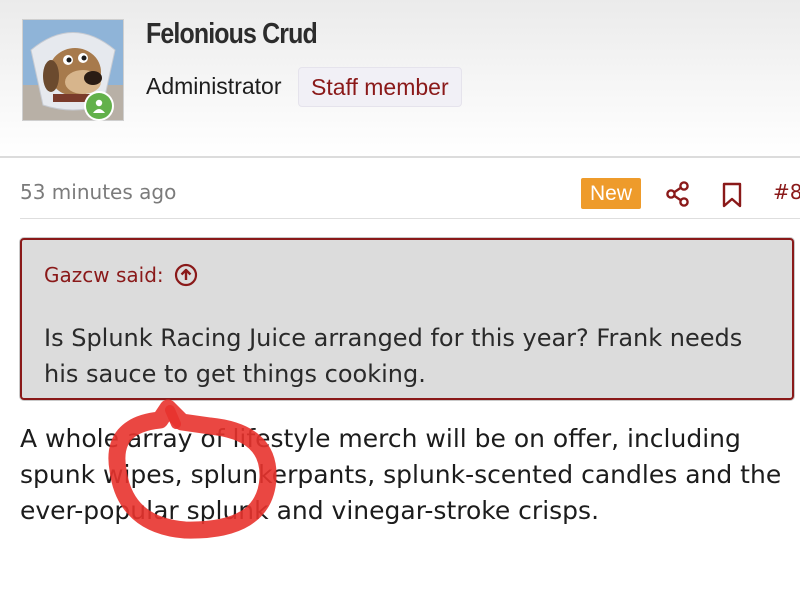 This screenshot has height=595, width=800. Describe the element at coordinates (786, 192) in the screenshot. I see `post-number-link: #8` at that location.